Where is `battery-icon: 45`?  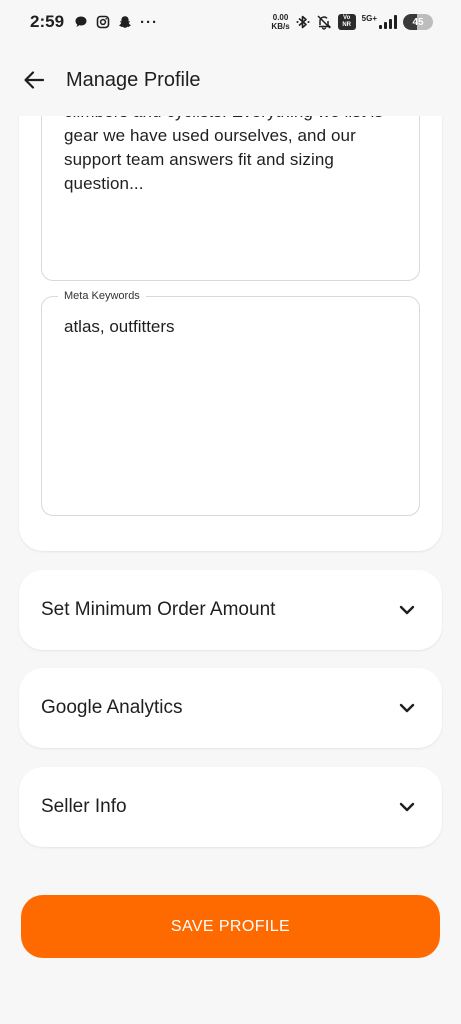 battery-icon: 45 is located at coordinates (418, 22).